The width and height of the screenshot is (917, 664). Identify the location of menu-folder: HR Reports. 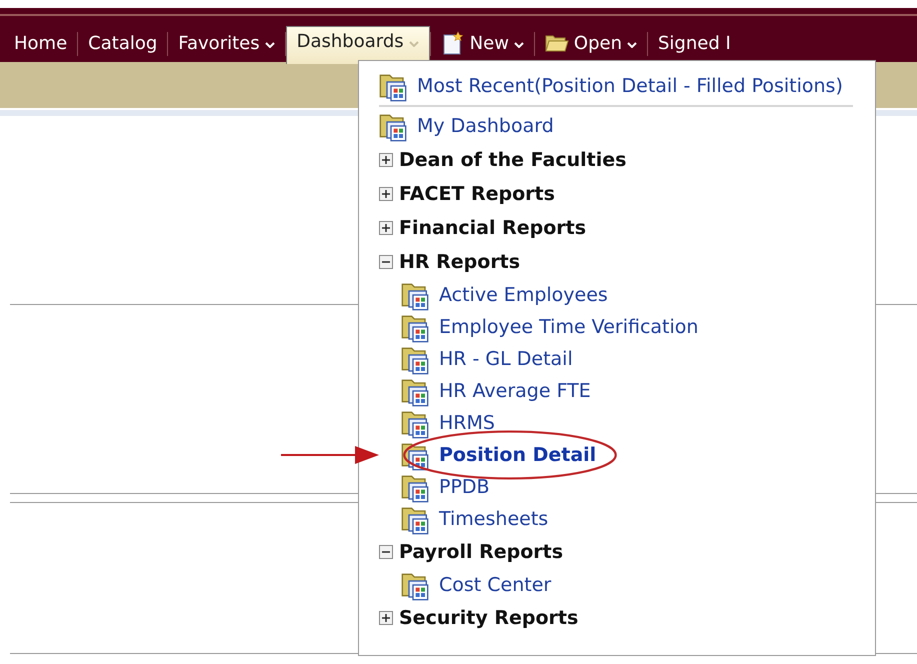
(616, 262).